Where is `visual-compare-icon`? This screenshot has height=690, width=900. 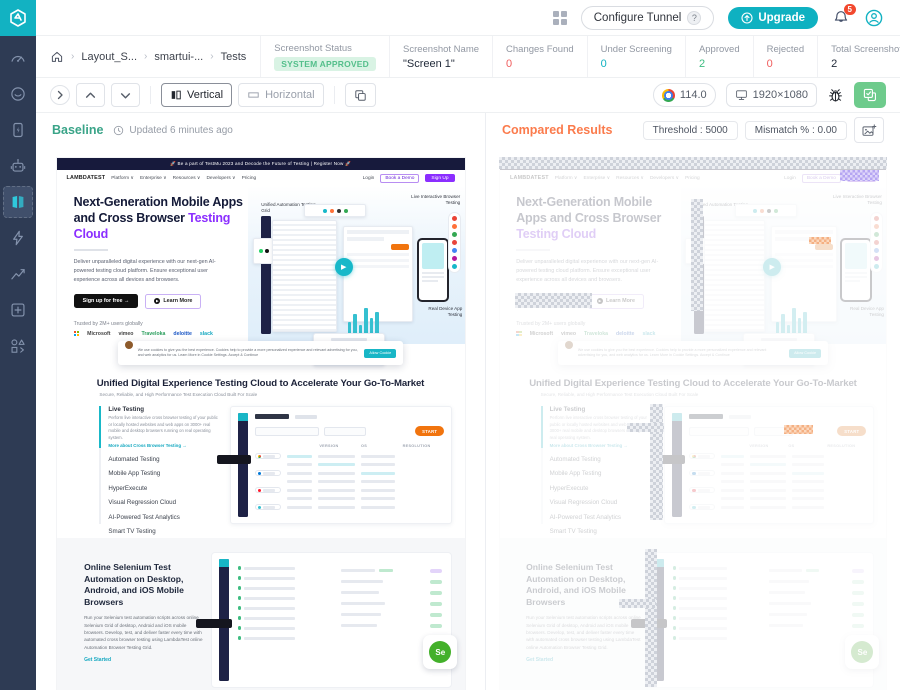 visual-compare-icon is located at coordinates (18, 202).